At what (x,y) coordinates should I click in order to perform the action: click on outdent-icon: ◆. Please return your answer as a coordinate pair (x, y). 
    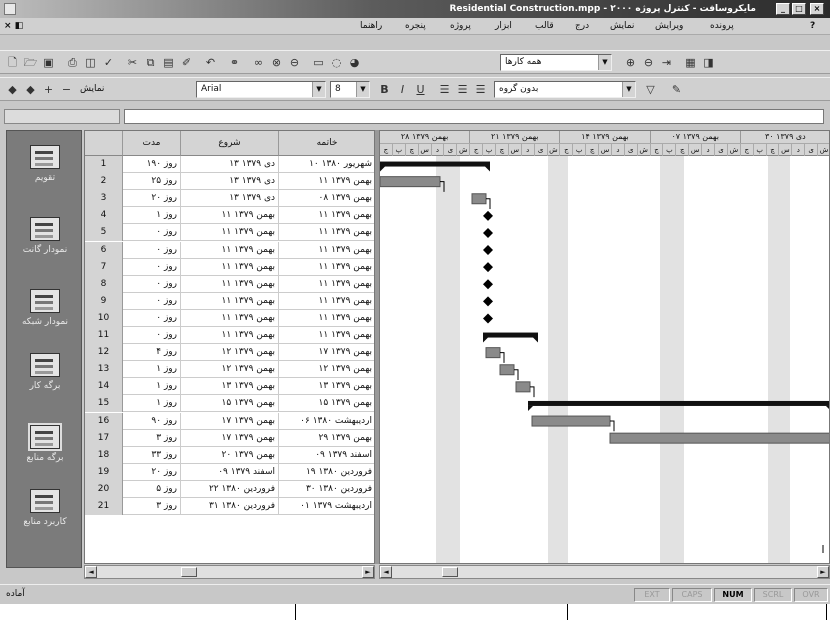
    Looking at the image, I should click on (12, 90).